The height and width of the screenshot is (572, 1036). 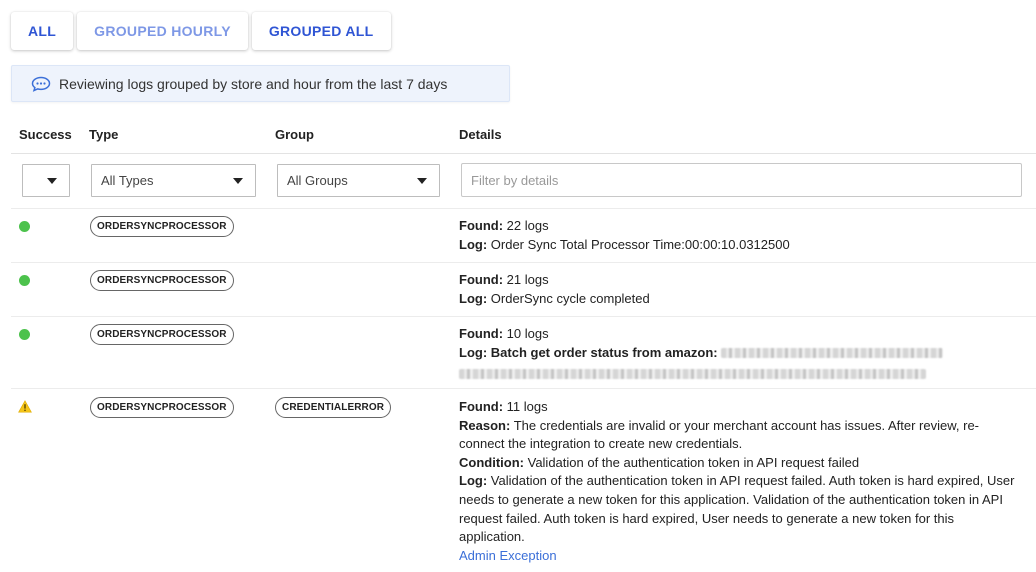 What do you see at coordinates (162, 31) in the screenshot?
I see `tab-grouped-hourly: GROUPED HOURLY` at bounding box center [162, 31].